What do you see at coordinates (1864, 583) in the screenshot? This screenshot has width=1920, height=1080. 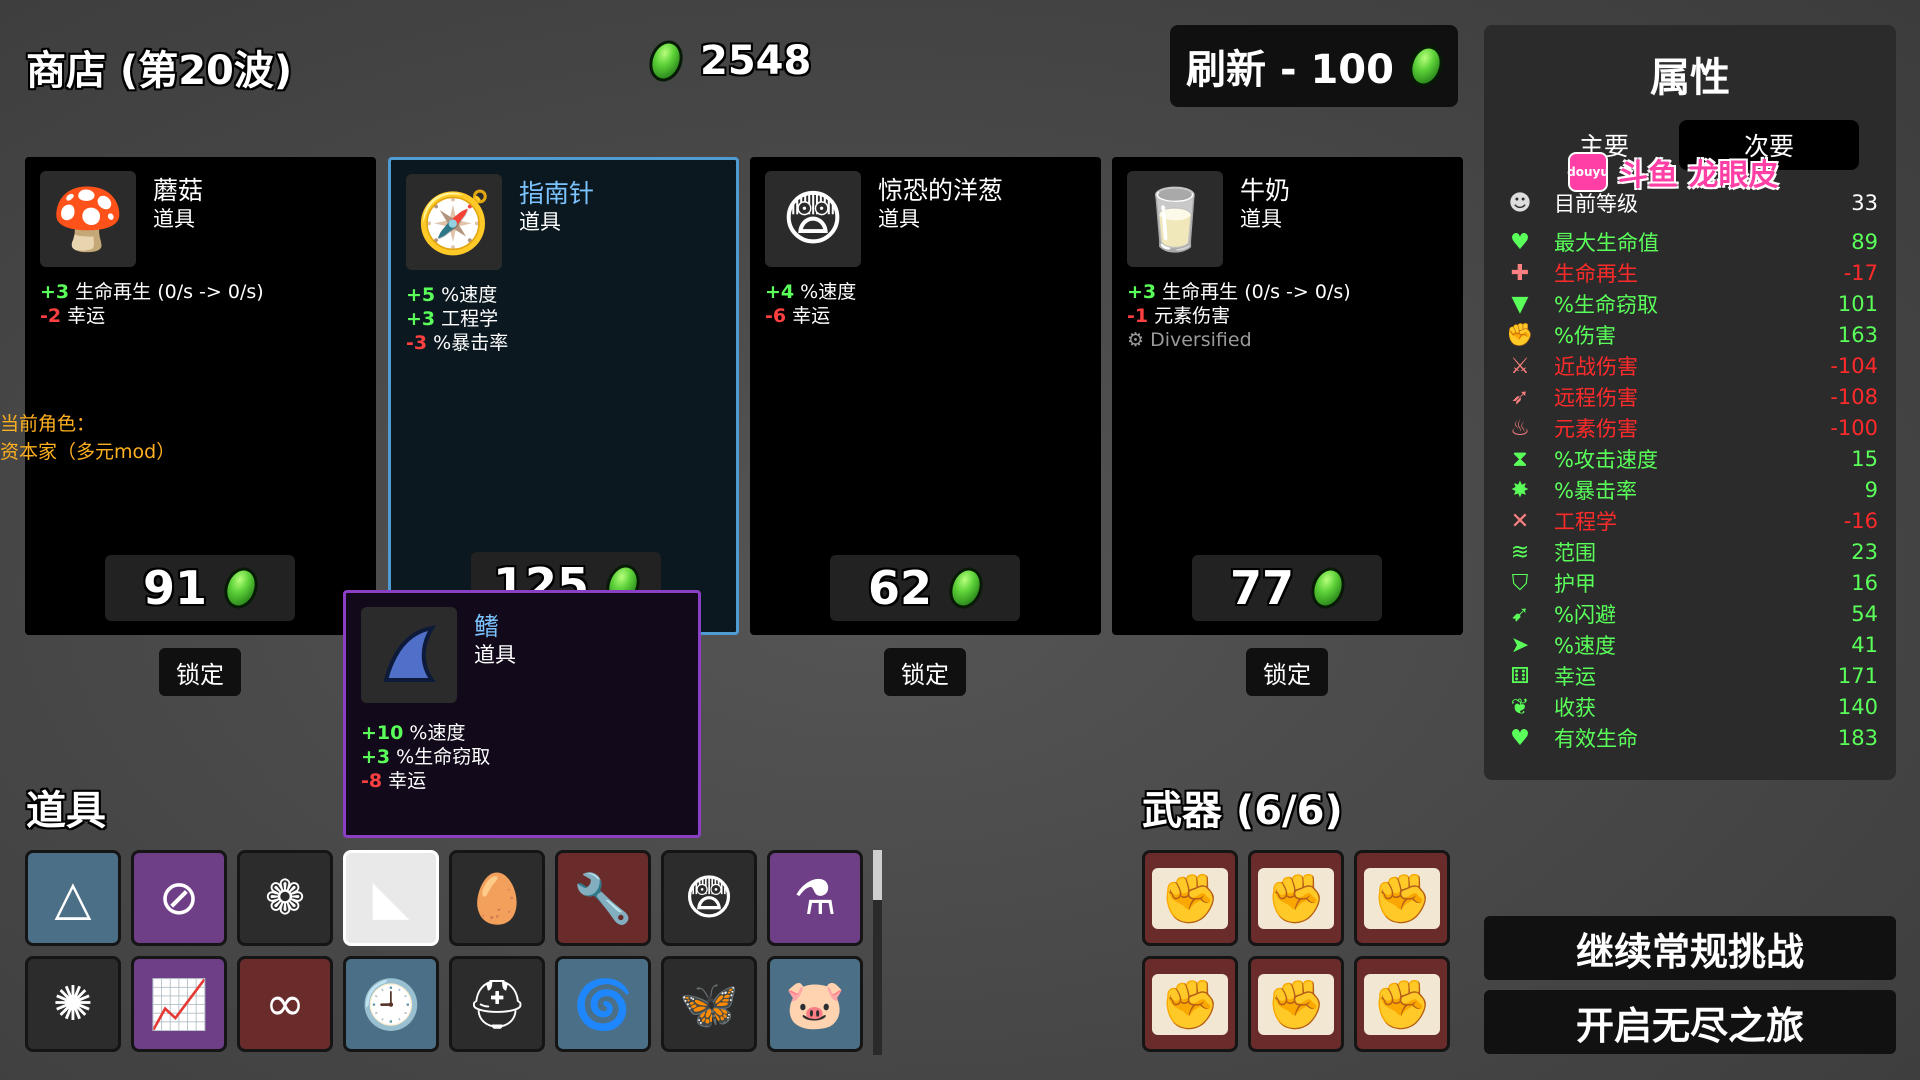 I see `stat-value: 16` at bounding box center [1864, 583].